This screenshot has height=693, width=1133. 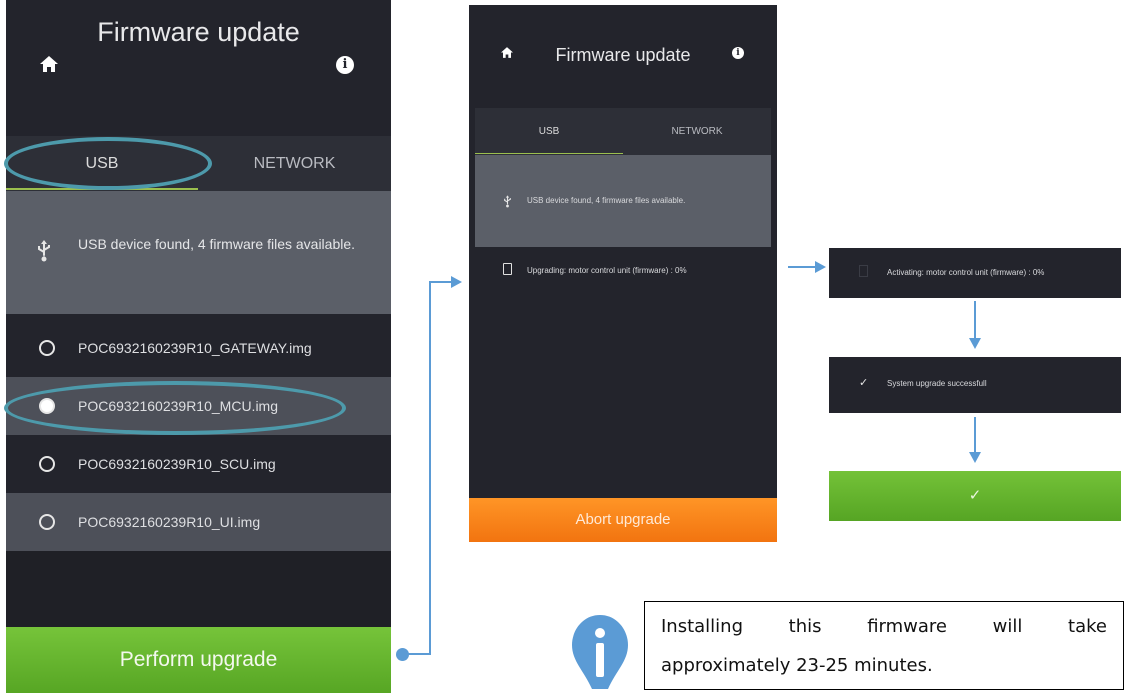 What do you see at coordinates (198, 660) in the screenshot?
I see `perform-upgrade-button: Perform upgrade` at bounding box center [198, 660].